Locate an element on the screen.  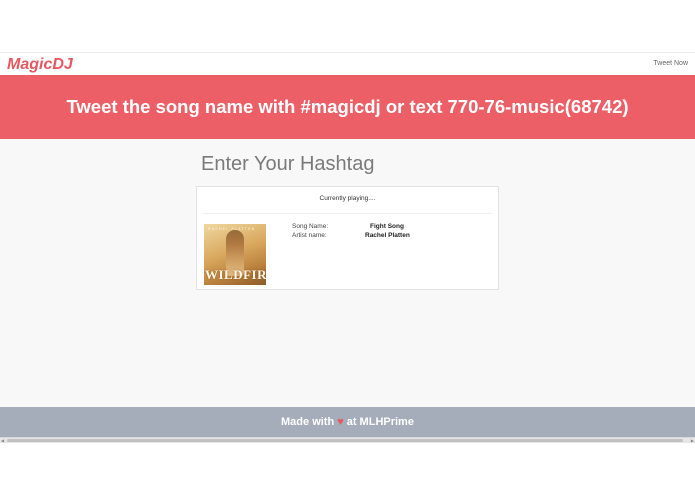
footer: Made with ♥ at MLHPrime is located at coordinates (347, 422).